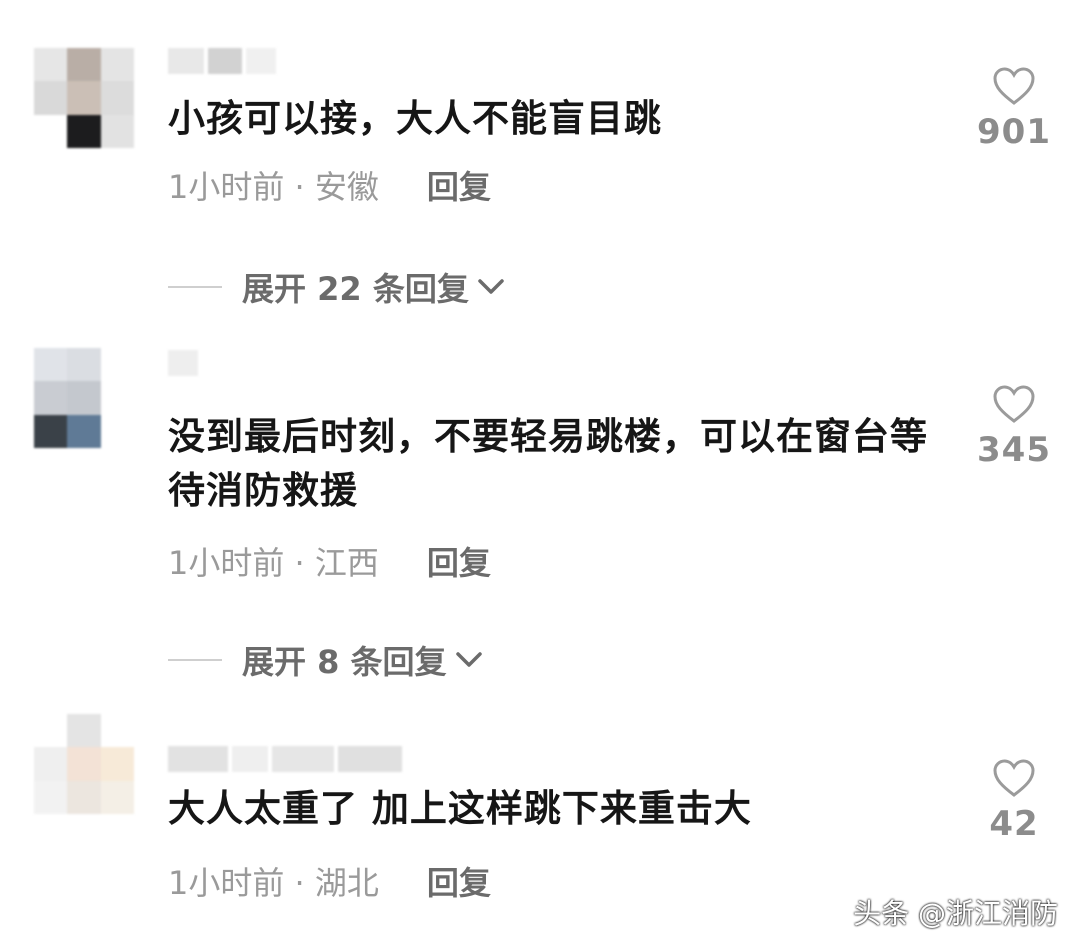 This screenshot has width=1080, height=946. I want to click on watermark: 头条 @浙江消防, so click(955, 913).